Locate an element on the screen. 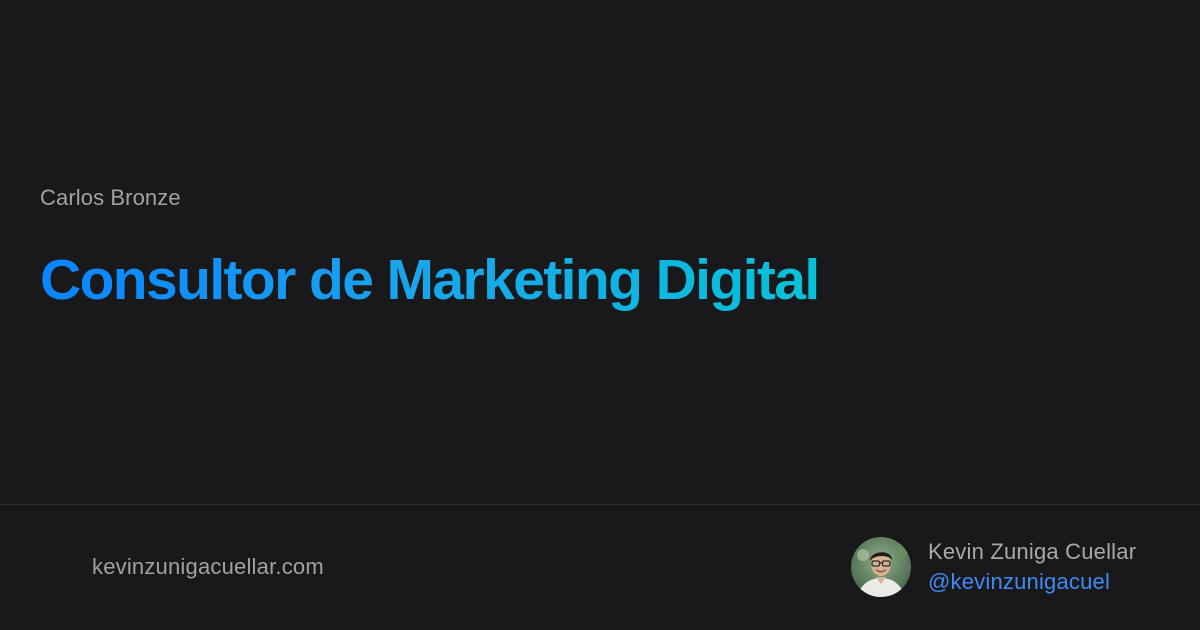 The width and height of the screenshot is (1200, 630). avatar is located at coordinates (881, 567).